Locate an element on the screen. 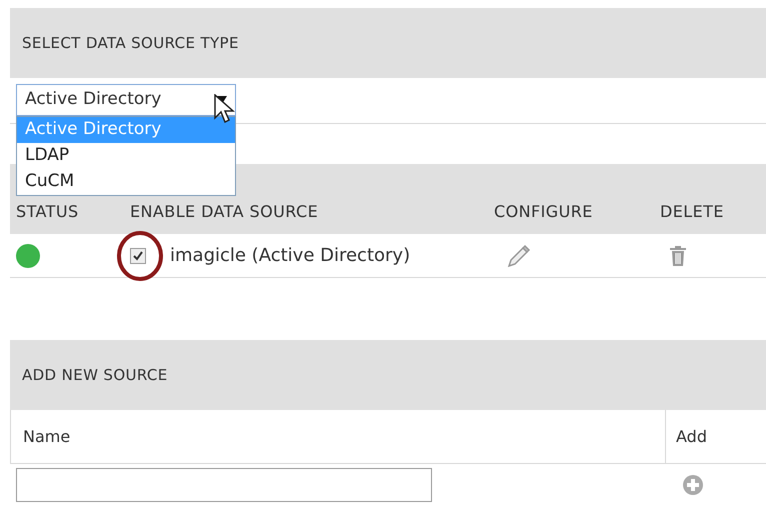 Image resolution: width=766 pixels, height=508 pixels. pencil-icon is located at coordinates (519, 255).